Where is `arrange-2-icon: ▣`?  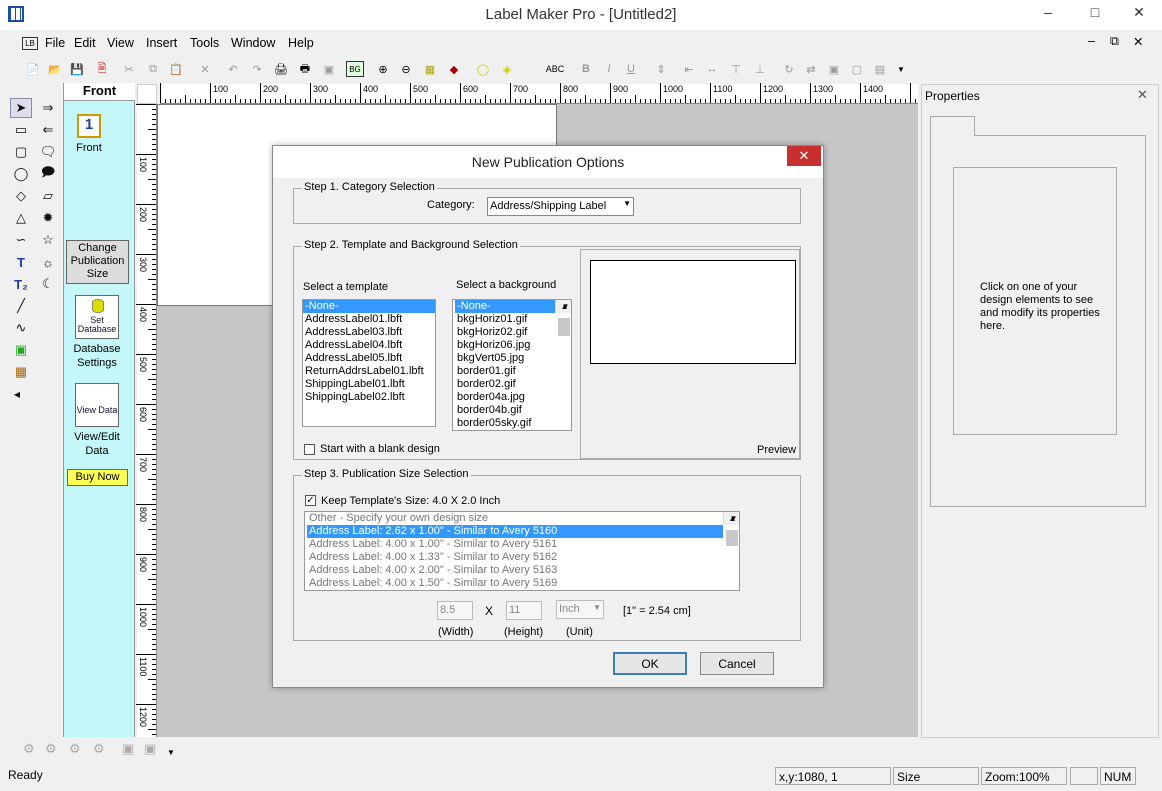 arrange-2-icon: ▣ is located at coordinates (150, 749).